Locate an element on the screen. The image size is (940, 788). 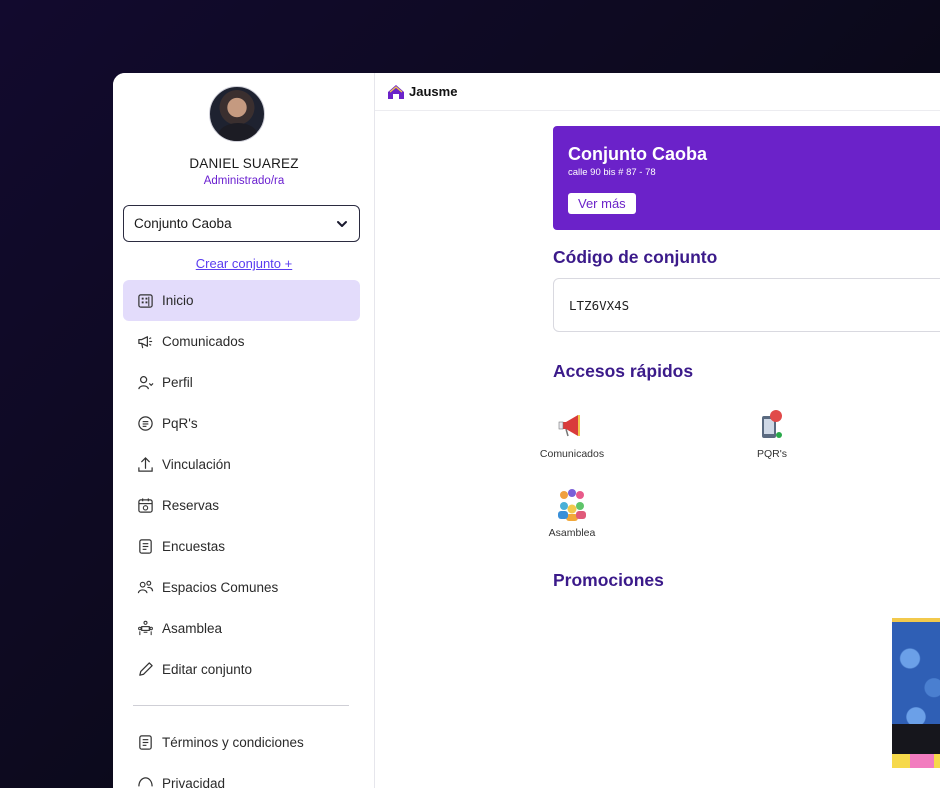
sidebar-item-comunicados: Comunicados is located at coordinates (241, 341).